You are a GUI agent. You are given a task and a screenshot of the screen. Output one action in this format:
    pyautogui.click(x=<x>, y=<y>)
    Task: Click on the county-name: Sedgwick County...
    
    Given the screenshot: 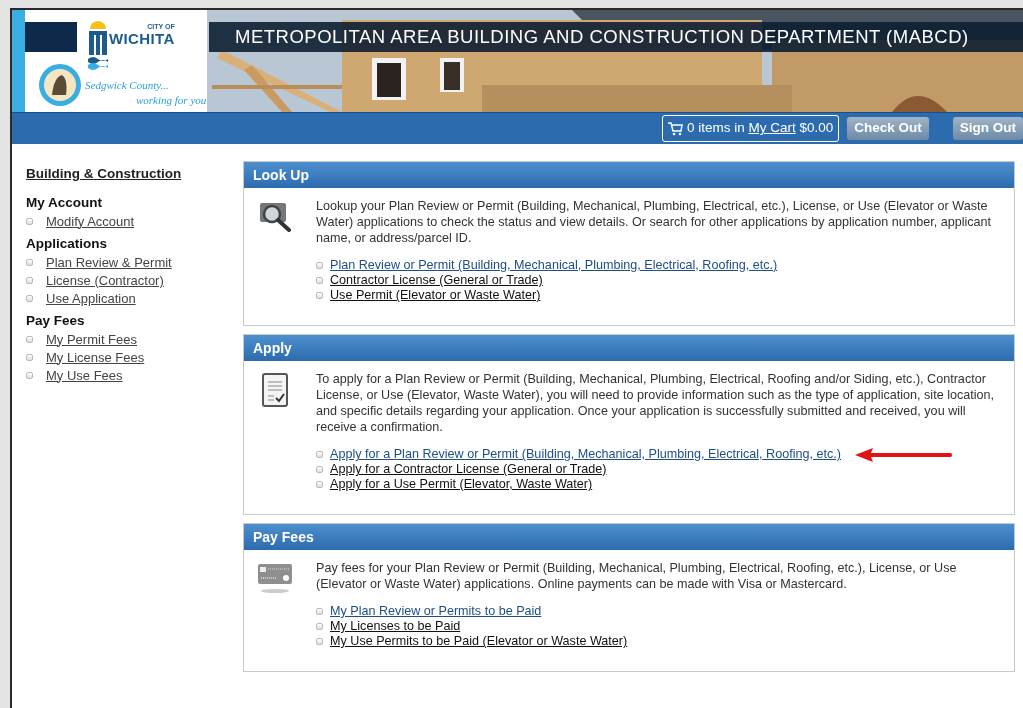 What is the action you would take?
    pyautogui.click(x=127, y=85)
    